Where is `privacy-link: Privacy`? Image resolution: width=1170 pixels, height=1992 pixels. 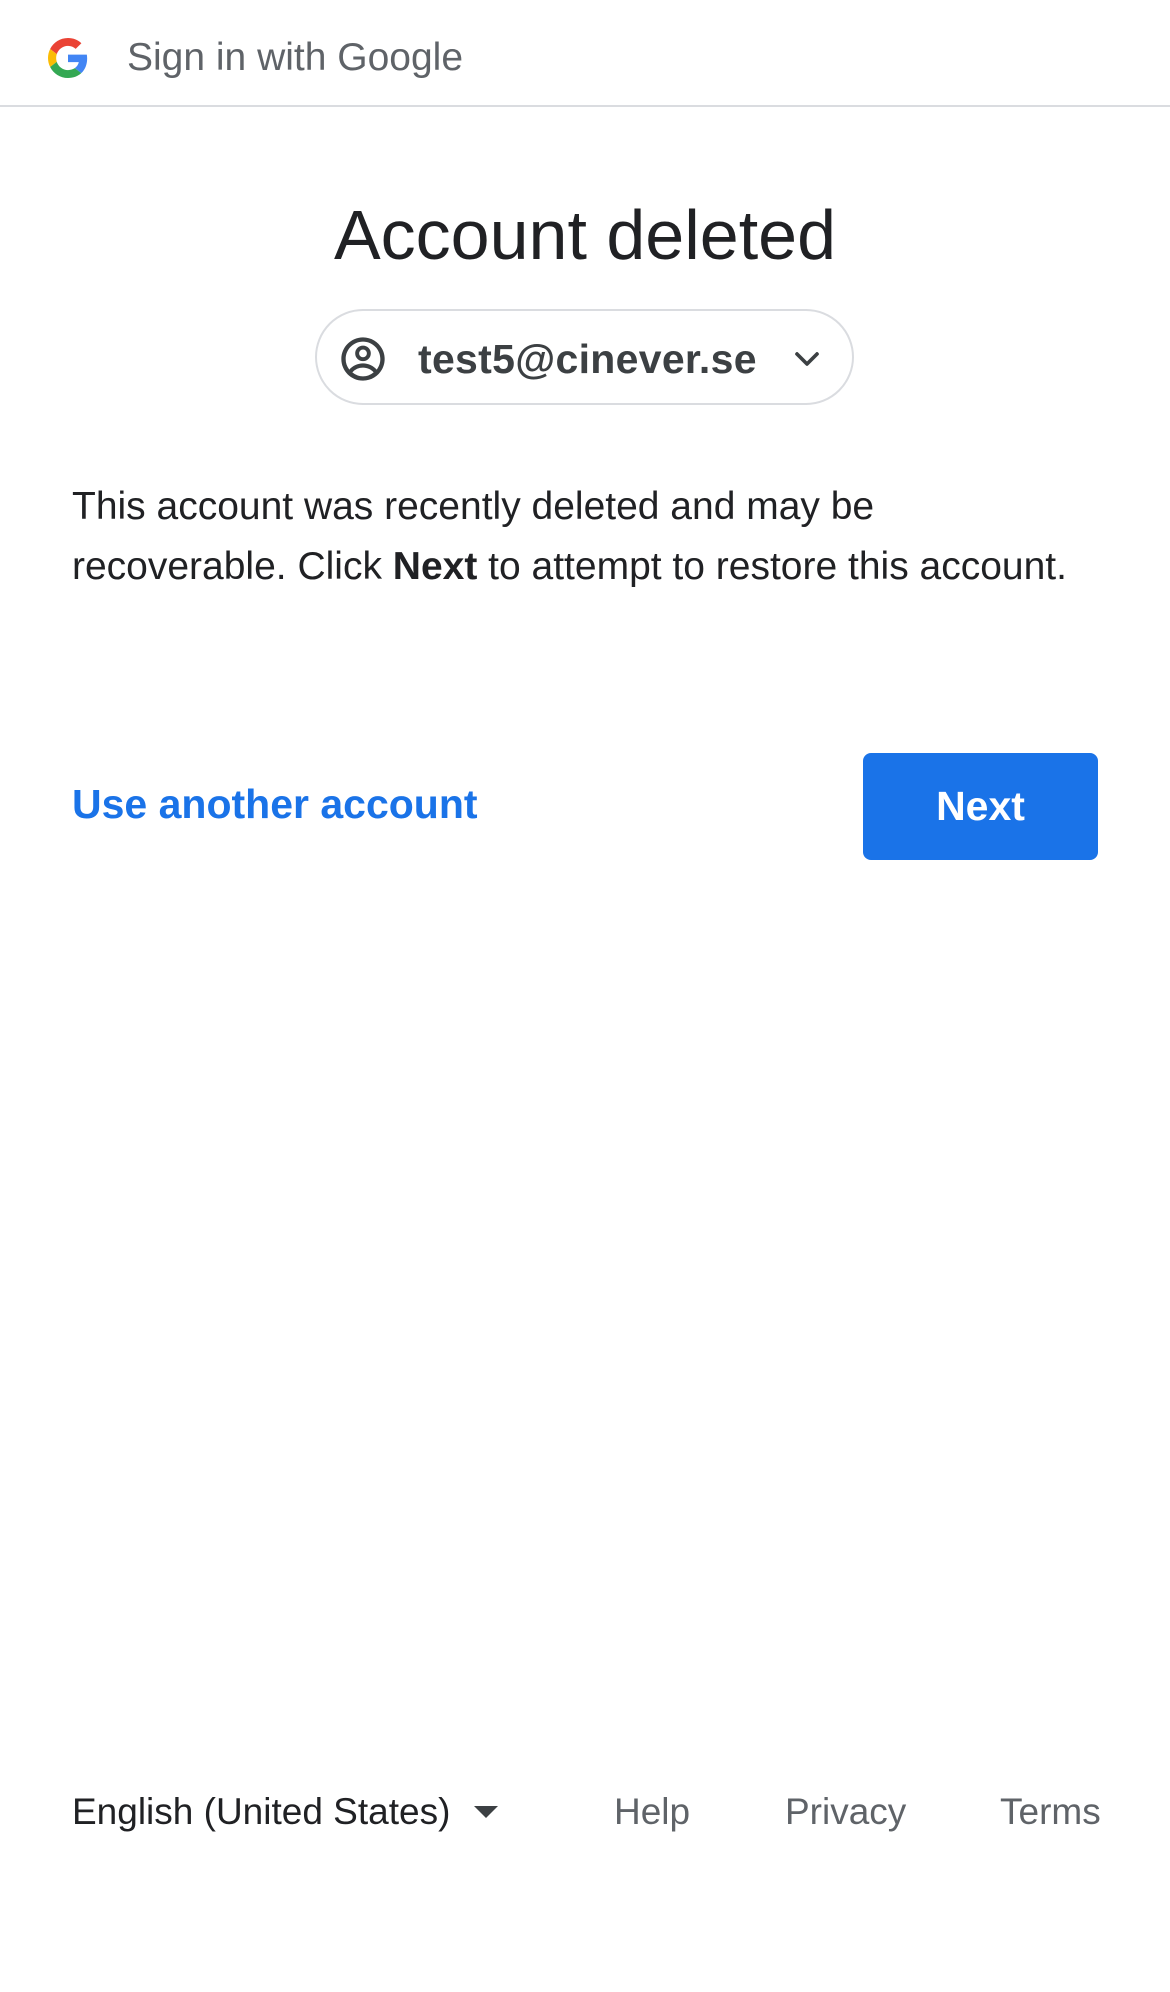 privacy-link: Privacy is located at coordinates (845, 1812).